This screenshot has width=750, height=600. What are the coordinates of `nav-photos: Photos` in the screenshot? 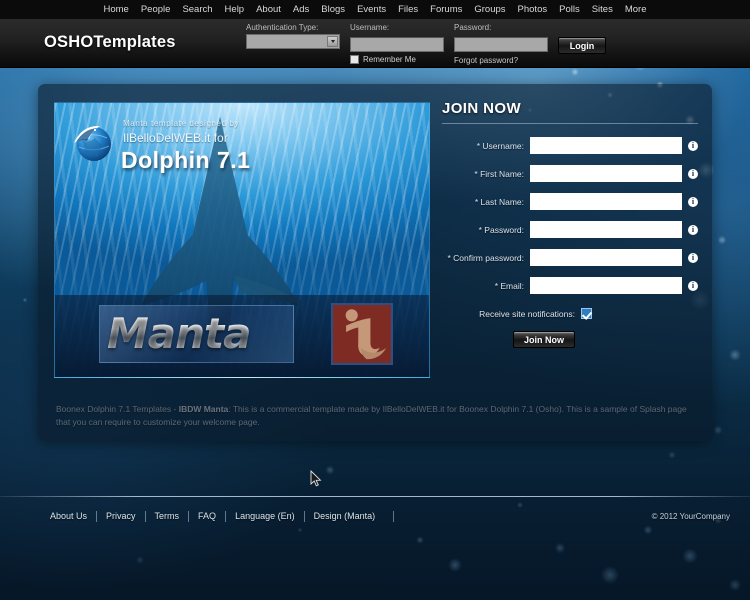 It's located at (533, 9).